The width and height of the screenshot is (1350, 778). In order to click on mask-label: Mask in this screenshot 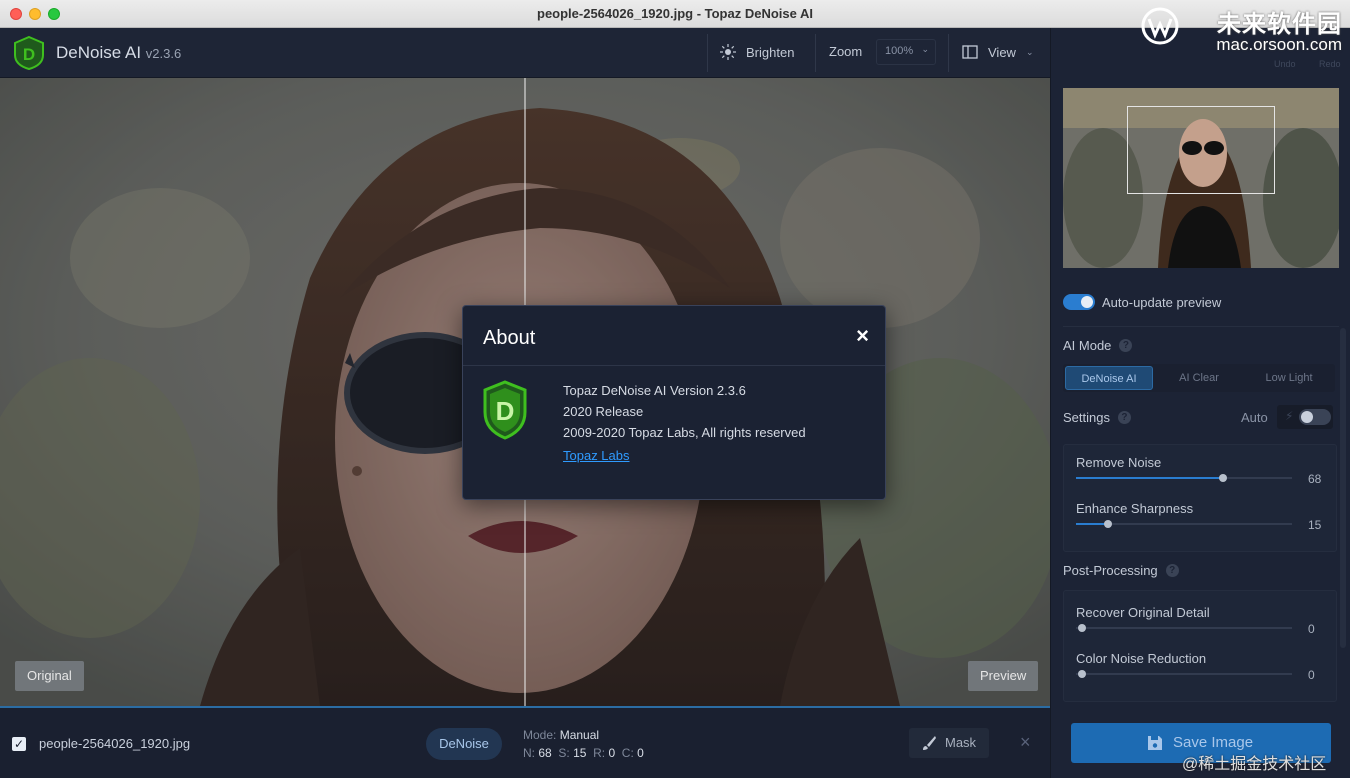, I will do `click(961, 742)`.